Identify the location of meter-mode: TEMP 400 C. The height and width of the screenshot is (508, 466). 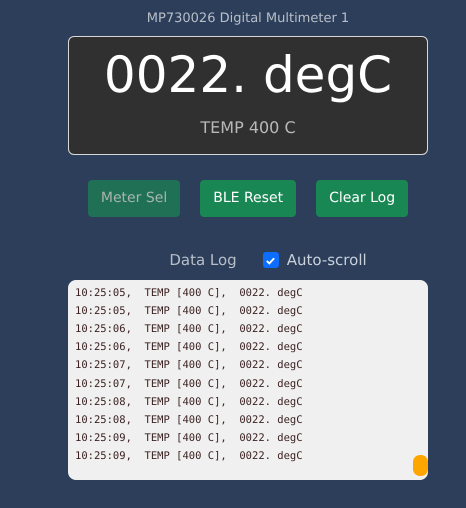
(248, 128).